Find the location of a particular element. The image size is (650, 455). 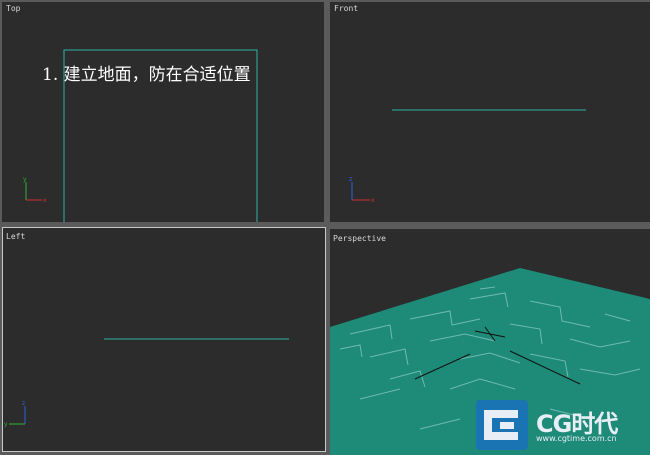

left-view-plane is located at coordinates (196, 339).